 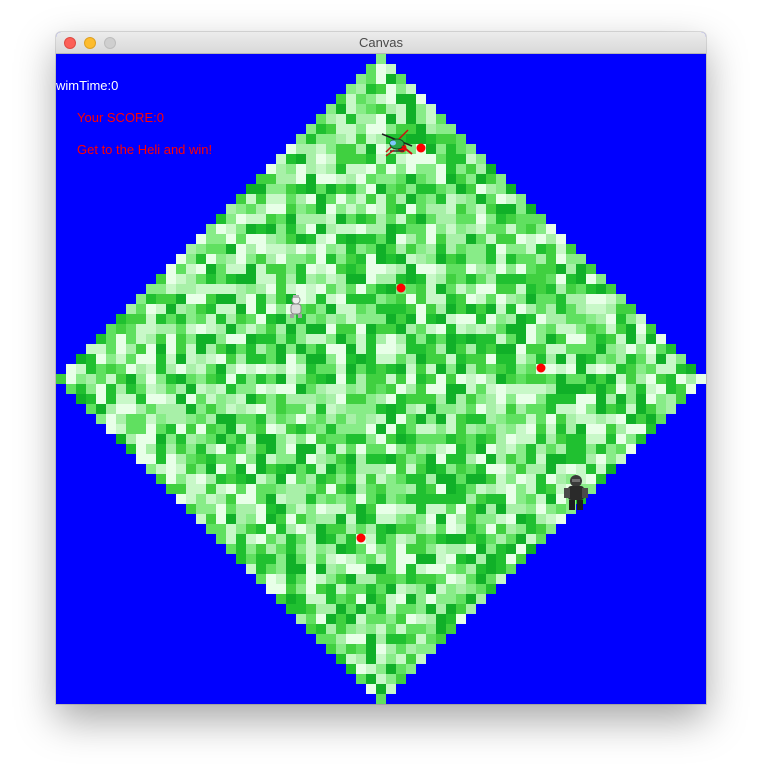 I want to click on score-label: Your SCORE:0, so click(x=120, y=117).